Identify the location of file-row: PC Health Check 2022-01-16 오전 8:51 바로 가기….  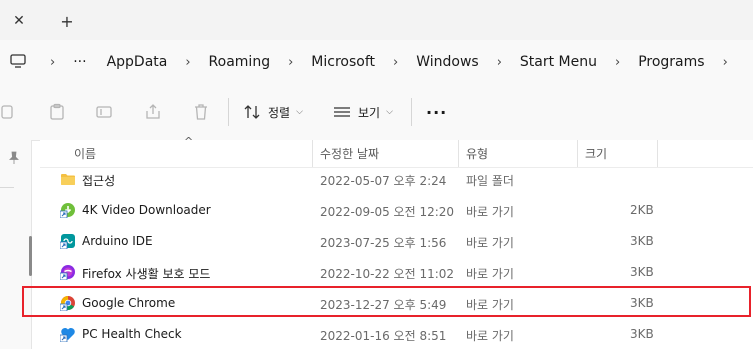
(396, 334).